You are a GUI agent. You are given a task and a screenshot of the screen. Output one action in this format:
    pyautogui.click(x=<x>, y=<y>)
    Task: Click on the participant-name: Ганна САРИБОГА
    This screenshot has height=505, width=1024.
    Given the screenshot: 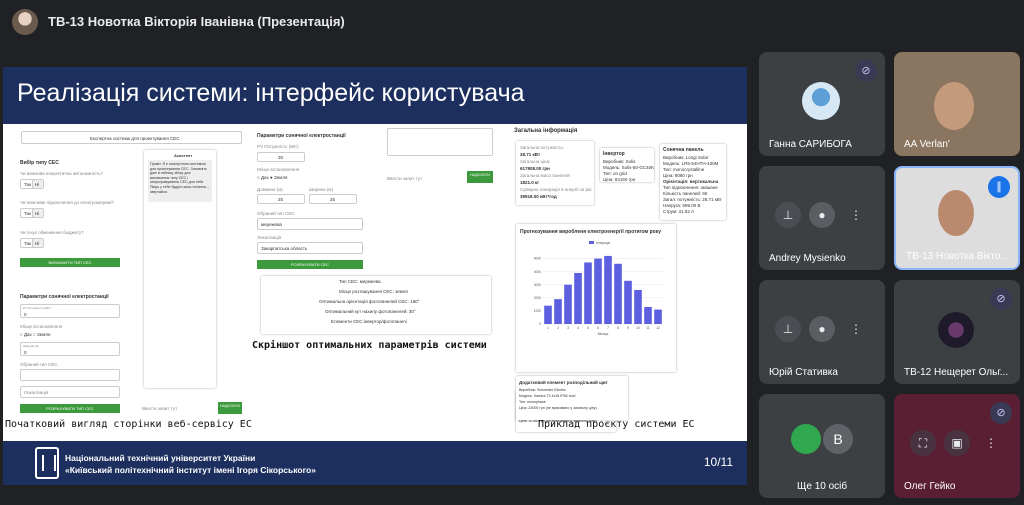 What is the action you would take?
    pyautogui.click(x=810, y=144)
    